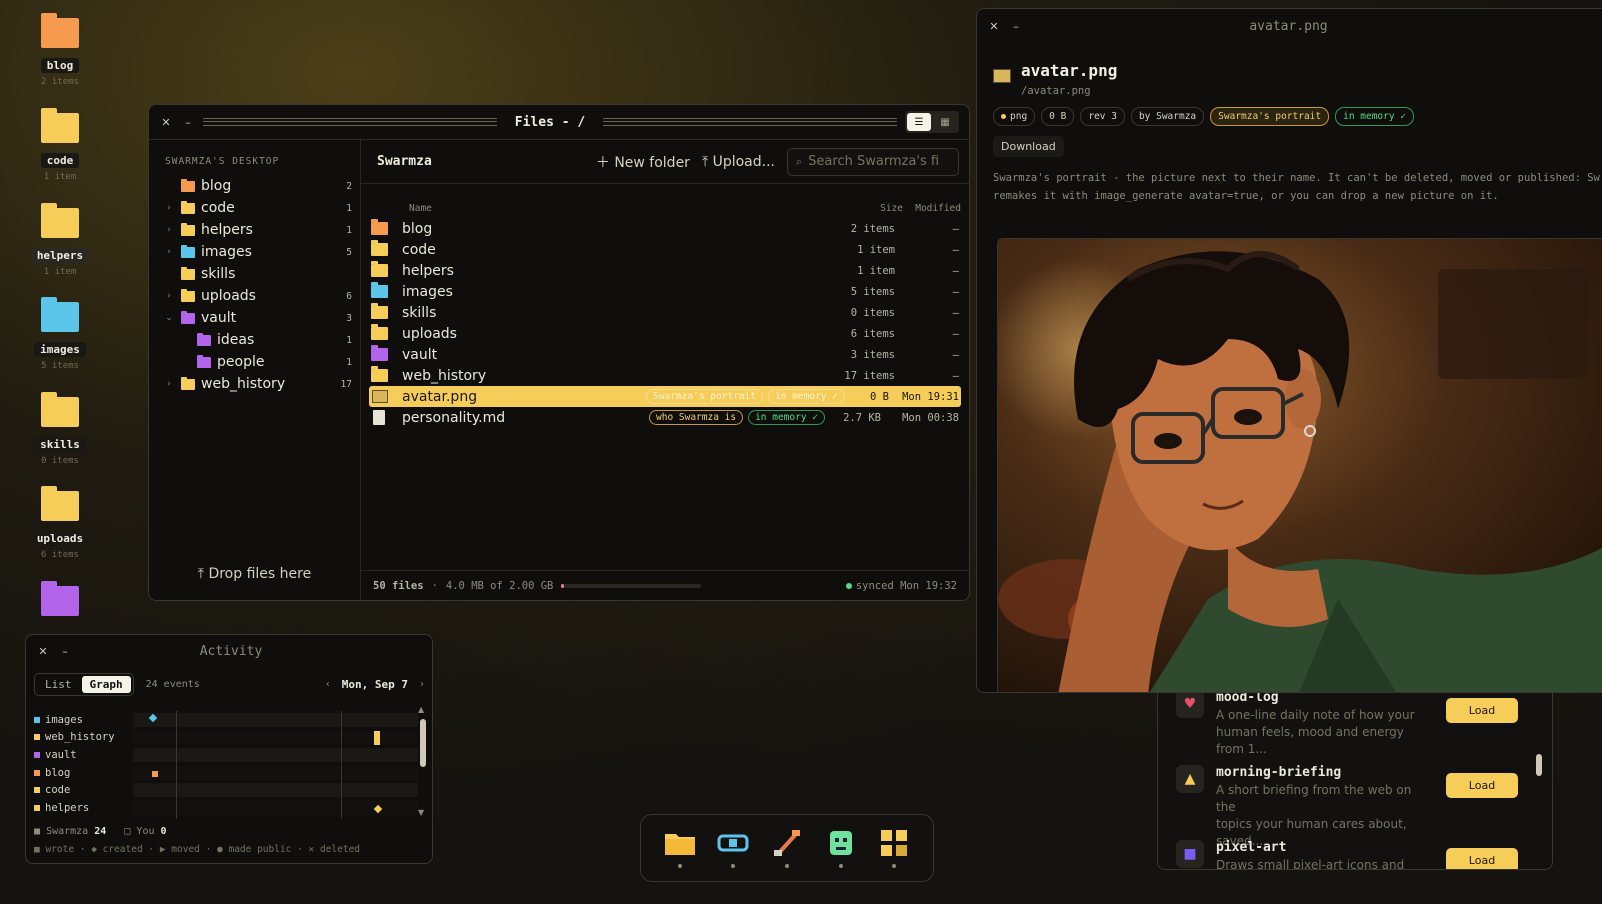 The height and width of the screenshot is (904, 1602). Describe the element at coordinates (60, 600) in the screenshot. I see `desktop-icon-vault` at that location.